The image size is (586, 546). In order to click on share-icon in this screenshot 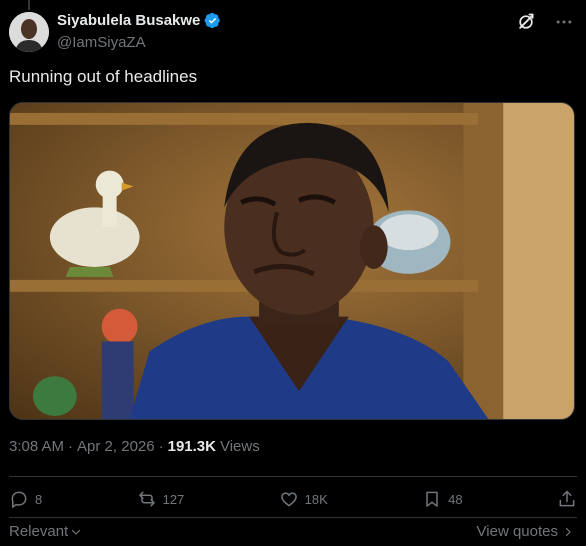, I will do `click(567, 498)`.